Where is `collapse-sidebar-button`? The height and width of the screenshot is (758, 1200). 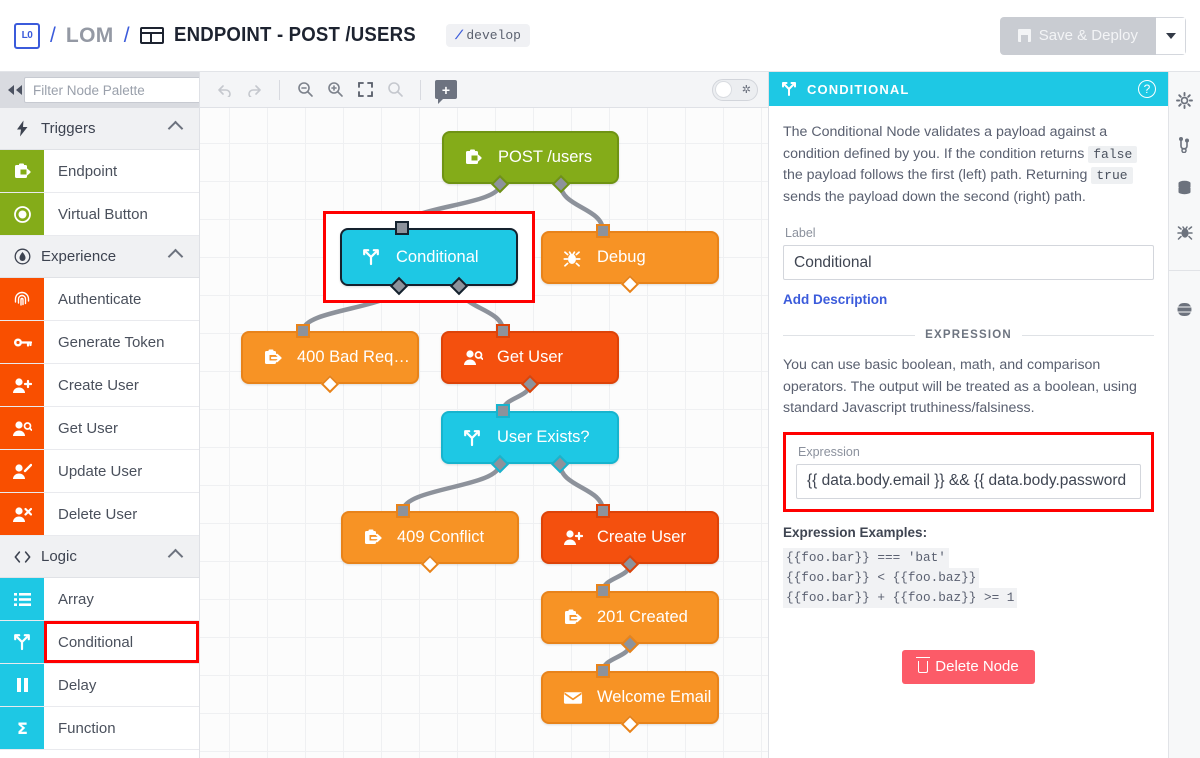 collapse-sidebar-button is located at coordinates (15, 90).